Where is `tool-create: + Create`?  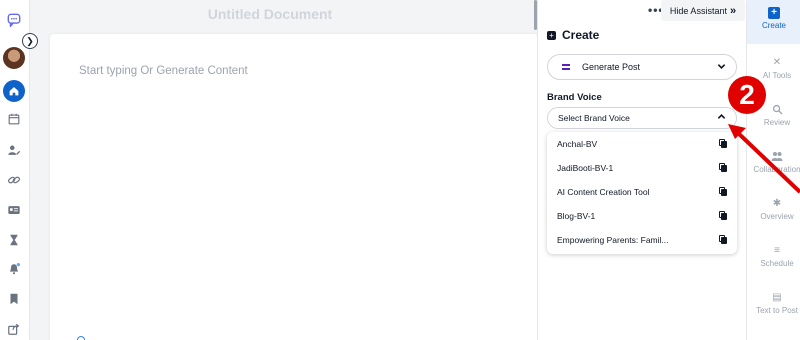
tool-create: + Create is located at coordinates (773, 22).